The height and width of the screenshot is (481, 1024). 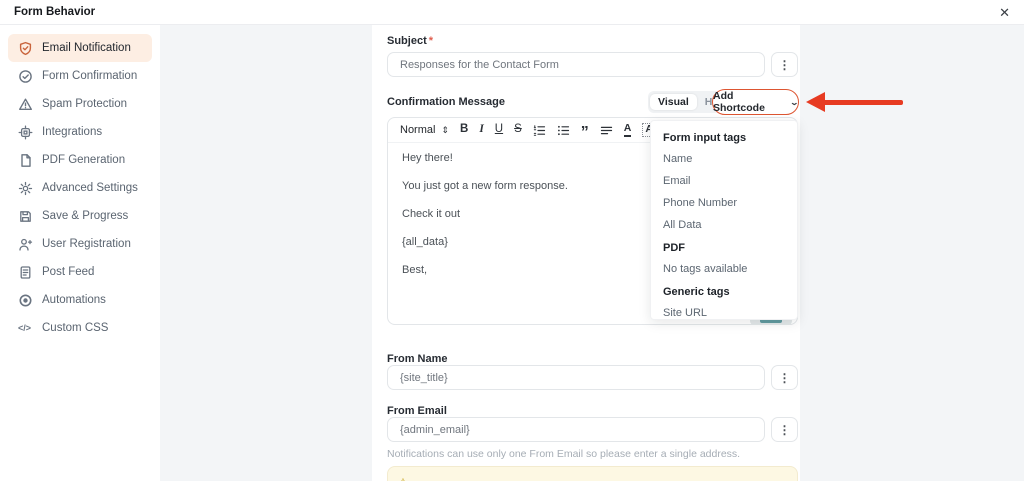 I want to click on bullet-list-icon, so click(x=563, y=130).